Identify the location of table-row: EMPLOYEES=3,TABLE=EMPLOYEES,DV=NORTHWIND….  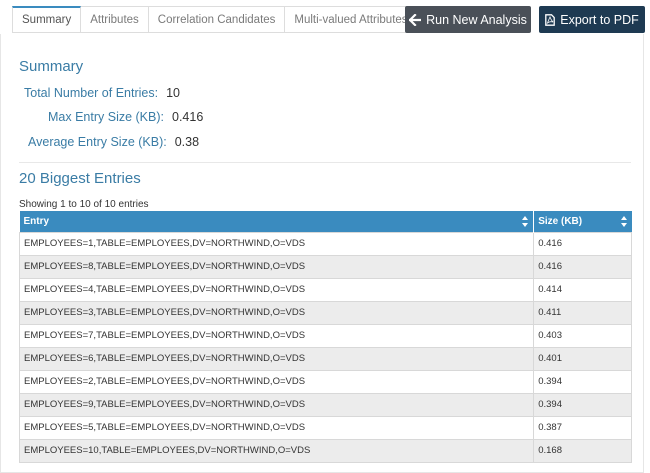
(325, 312).